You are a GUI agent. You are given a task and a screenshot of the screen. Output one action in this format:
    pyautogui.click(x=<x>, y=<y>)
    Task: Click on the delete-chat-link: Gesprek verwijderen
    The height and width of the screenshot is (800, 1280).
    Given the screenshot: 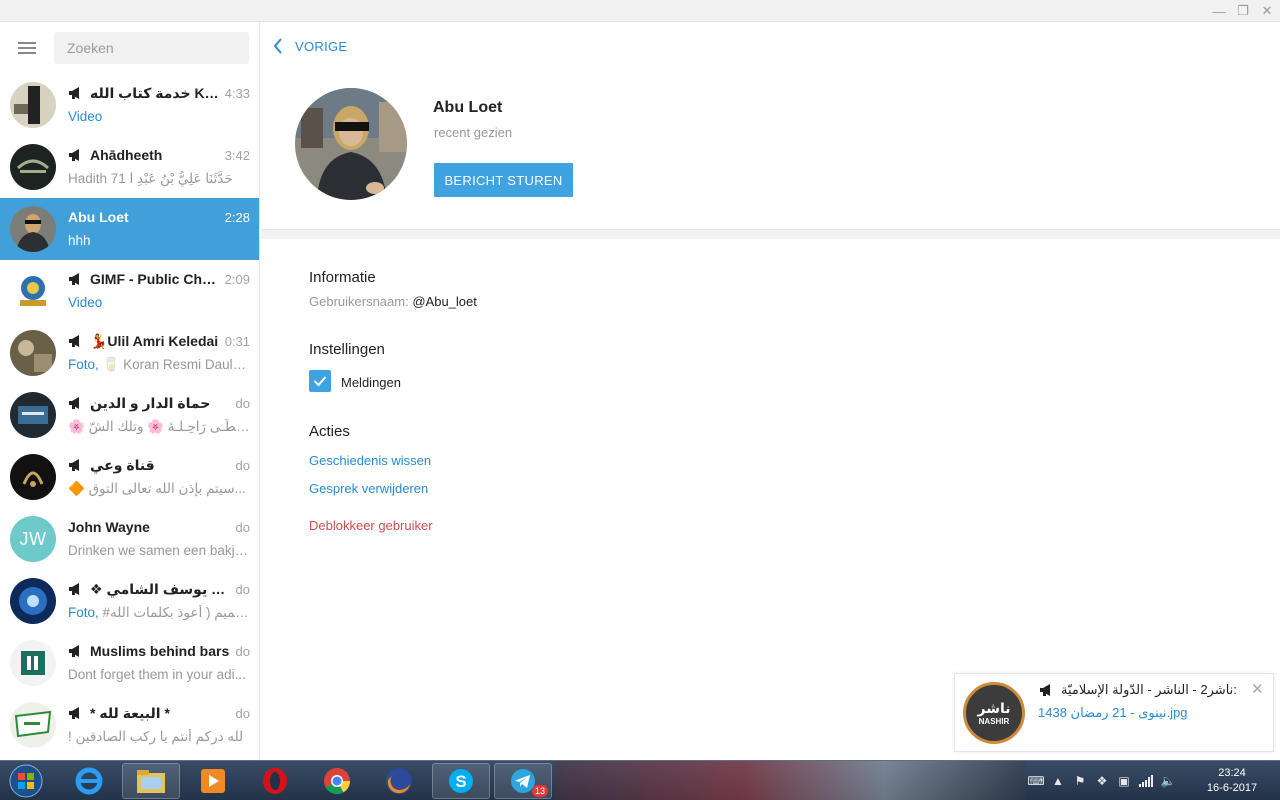 What is the action you would take?
    pyautogui.click(x=368, y=488)
    